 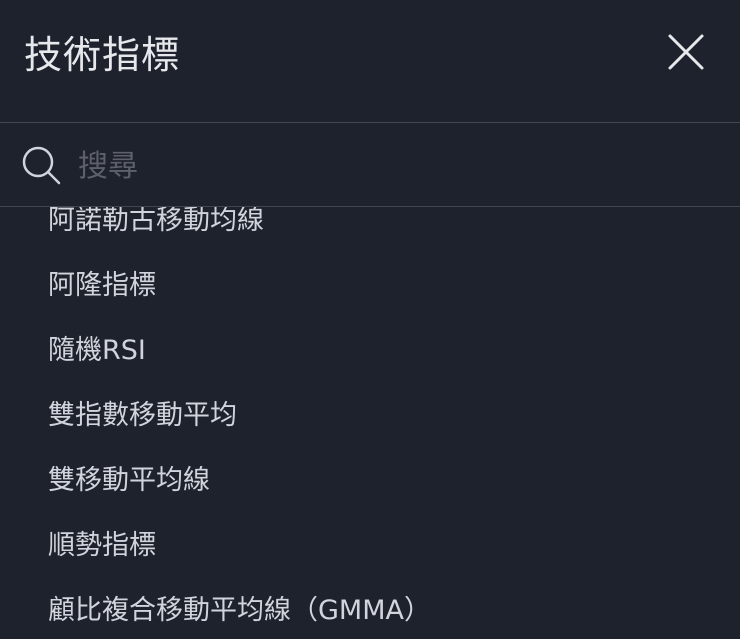 What do you see at coordinates (142, 416) in the screenshot?
I see `list-item: 雙指數移動平均` at bounding box center [142, 416].